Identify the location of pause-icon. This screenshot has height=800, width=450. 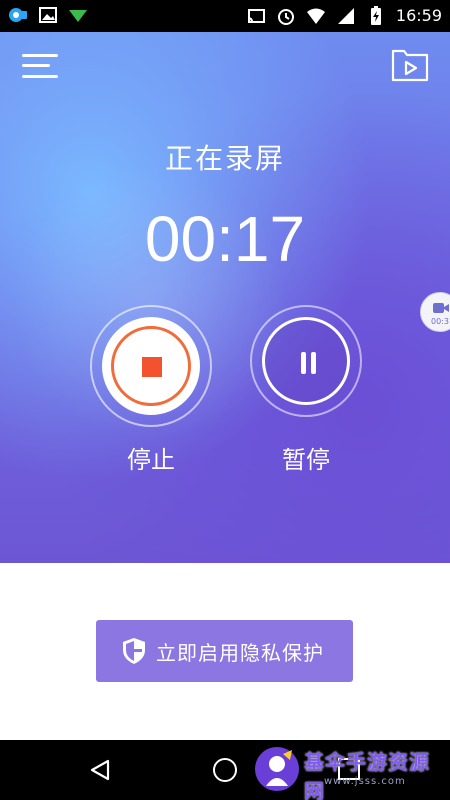
(308, 363).